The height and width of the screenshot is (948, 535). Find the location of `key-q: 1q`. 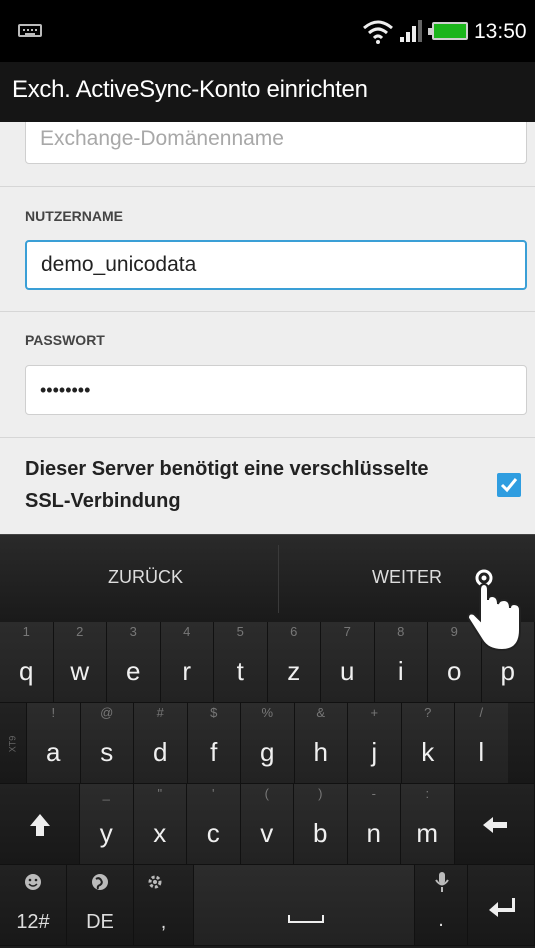

key-q: 1q is located at coordinates (27, 662).